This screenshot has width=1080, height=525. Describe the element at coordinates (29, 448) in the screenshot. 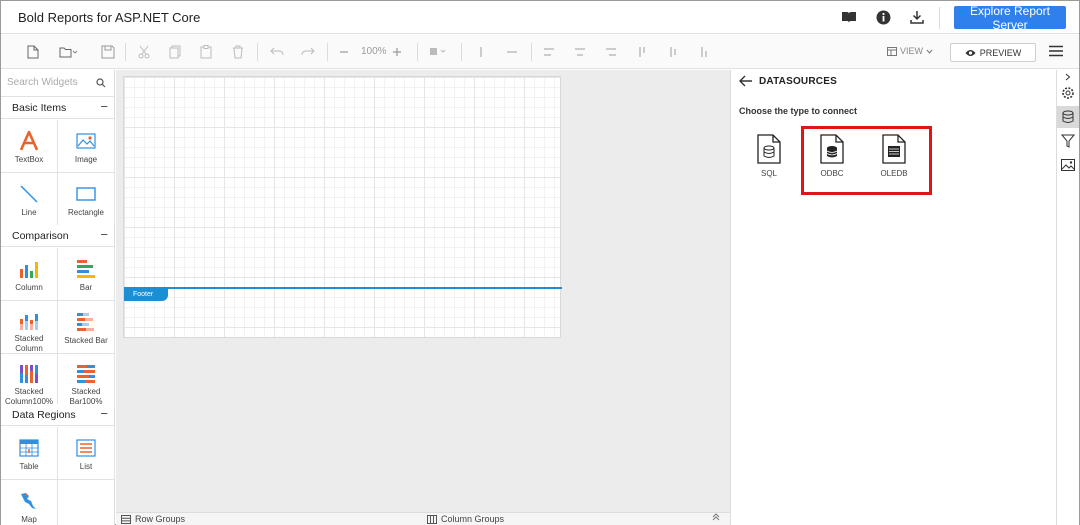

I see `table-icon` at that location.